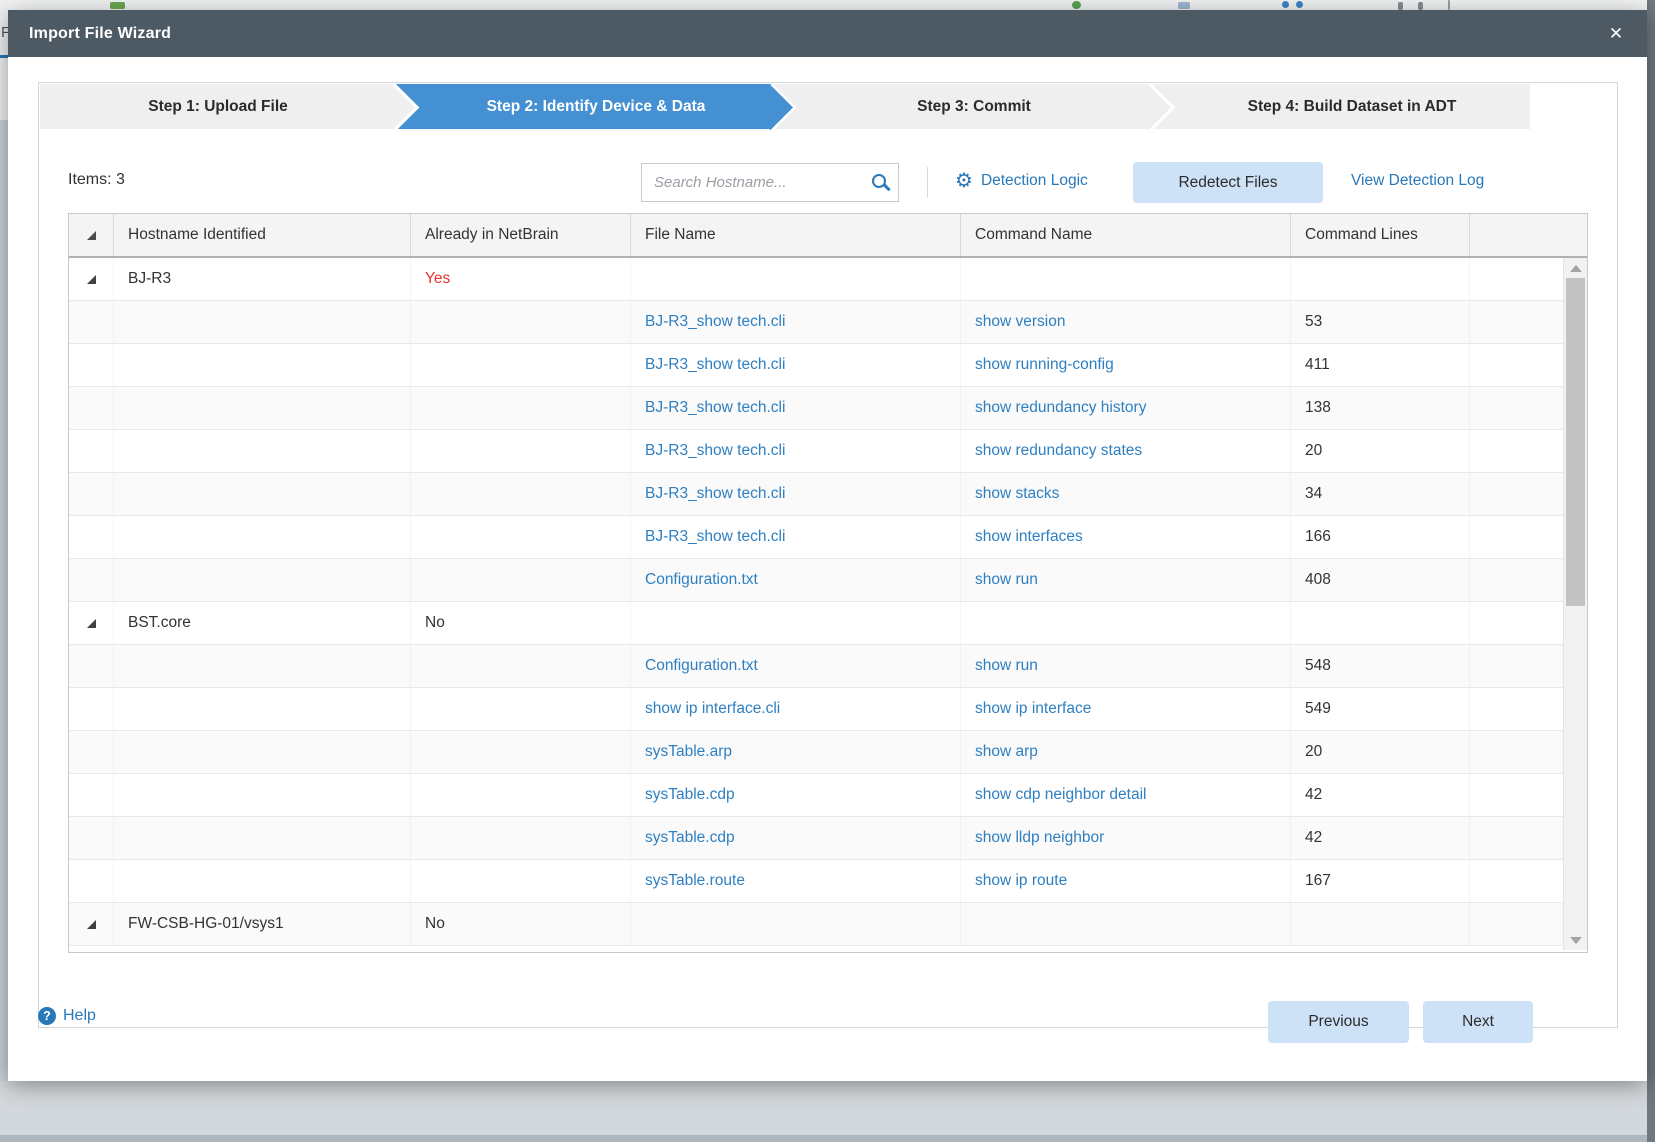 Image resolution: width=1655 pixels, height=1142 pixels. What do you see at coordinates (816, 279) in the screenshot?
I see `group-row: BJ-R3 Yes` at bounding box center [816, 279].